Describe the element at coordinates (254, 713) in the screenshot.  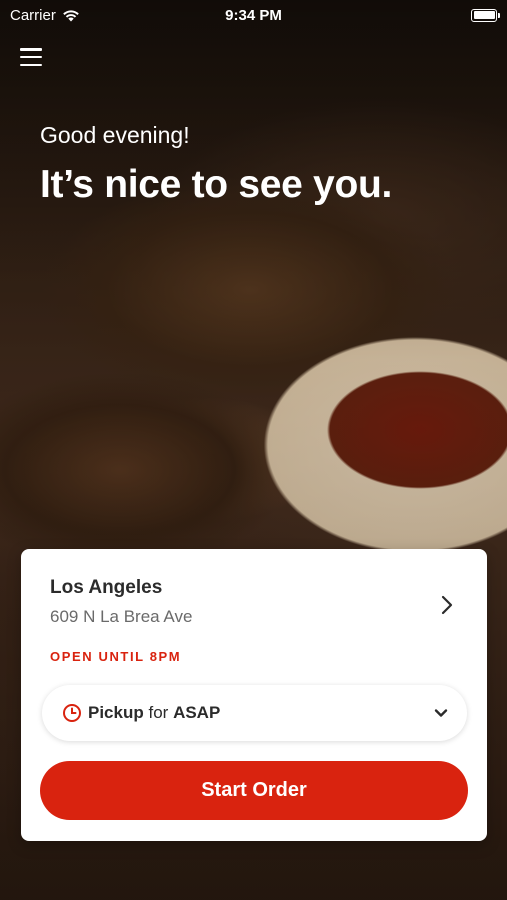
I see `pickup-time-selector: Pickup for ASAP` at that location.